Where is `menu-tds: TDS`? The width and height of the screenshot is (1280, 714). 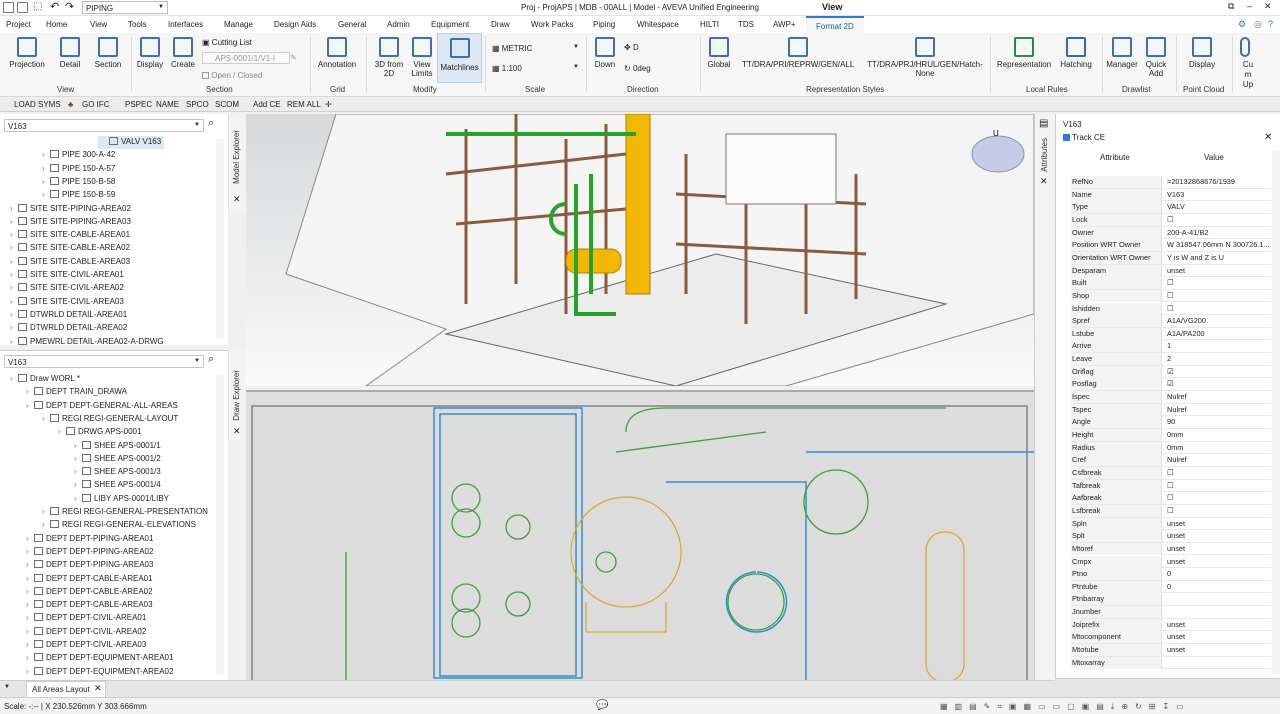
menu-tds: TDS is located at coordinates (746, 24).